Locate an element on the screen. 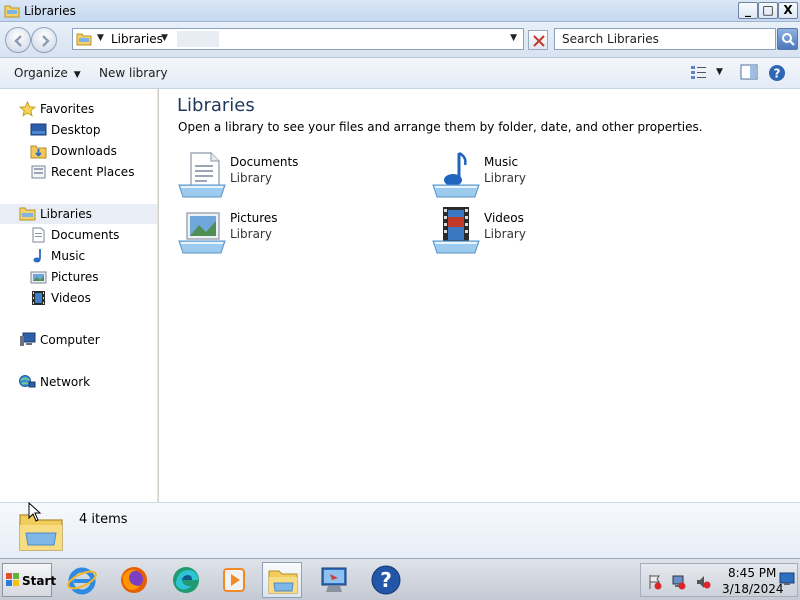 This screenshot has width=800, height=600. taskbar-app-internet-explorer is located at coordinates (82, 580).